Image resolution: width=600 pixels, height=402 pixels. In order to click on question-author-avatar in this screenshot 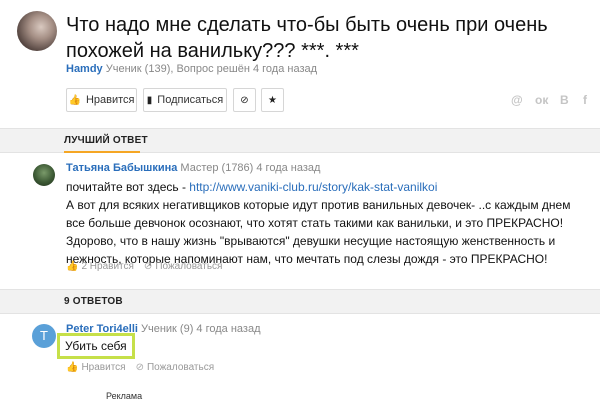, I will do `click(37, 31)`.